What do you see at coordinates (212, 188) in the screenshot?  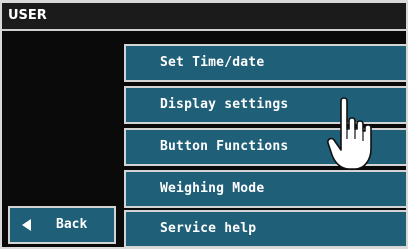 I see `weighing-mode-label: Weighing Mode` at bounding box center [212, 188].